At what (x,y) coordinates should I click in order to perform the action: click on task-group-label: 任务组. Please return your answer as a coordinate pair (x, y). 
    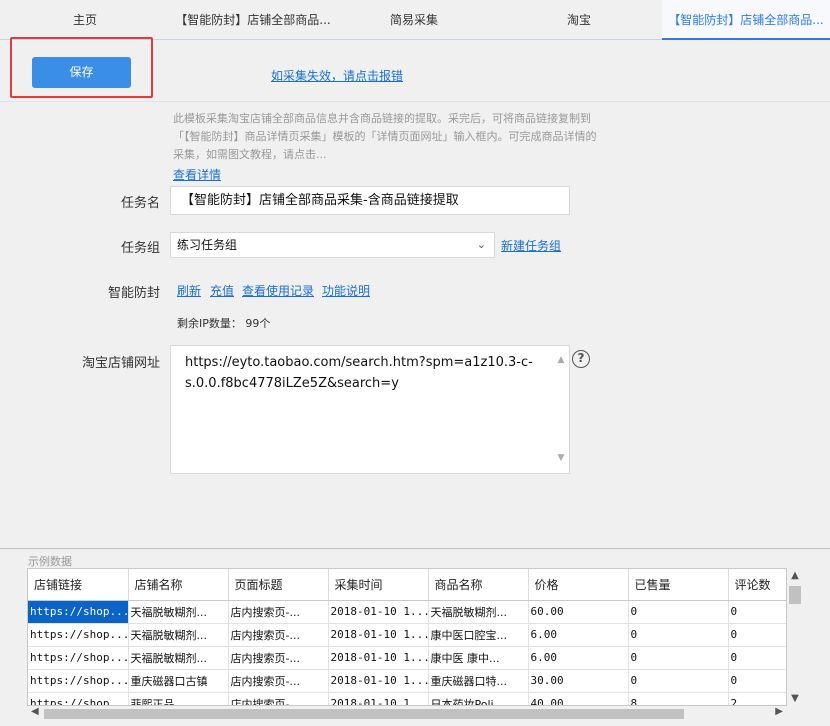
    Looking at the image, I should click on (140, 248).